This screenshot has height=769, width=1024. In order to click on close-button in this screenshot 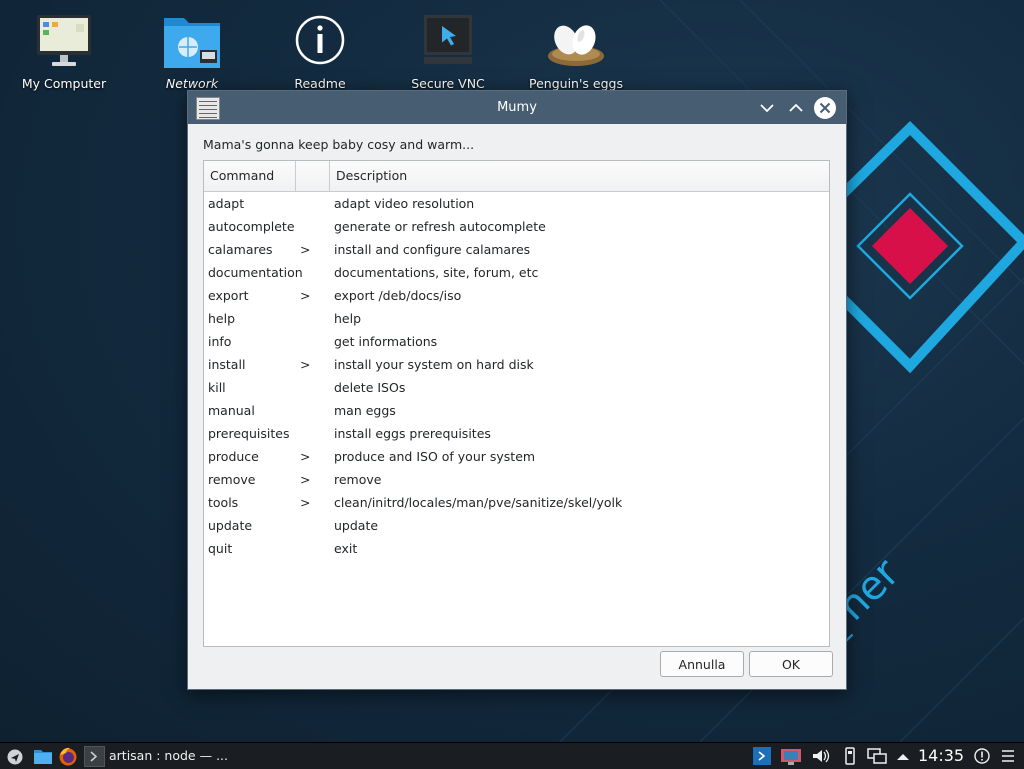, I will do `click(825, 108)`.